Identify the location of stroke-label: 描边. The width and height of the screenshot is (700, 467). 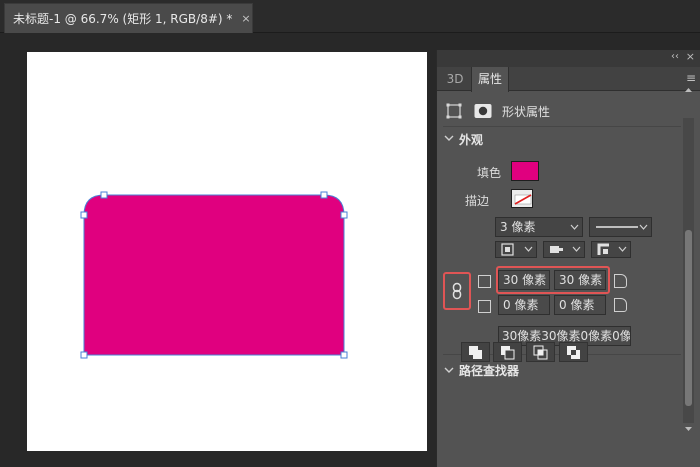
(477, 201).